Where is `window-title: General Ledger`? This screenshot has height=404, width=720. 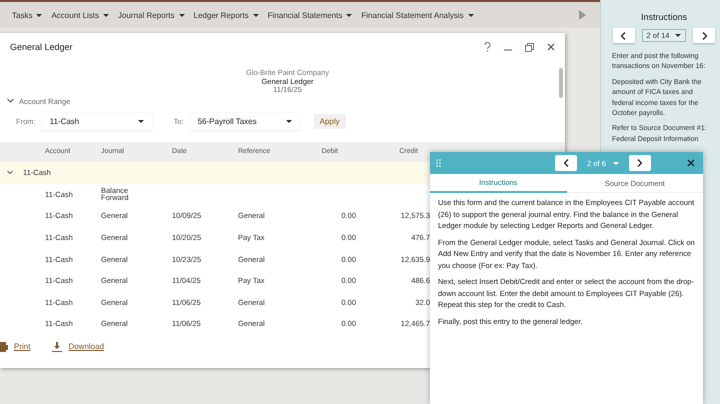 window-title: General Ledger is located at coordinates (41, 47).